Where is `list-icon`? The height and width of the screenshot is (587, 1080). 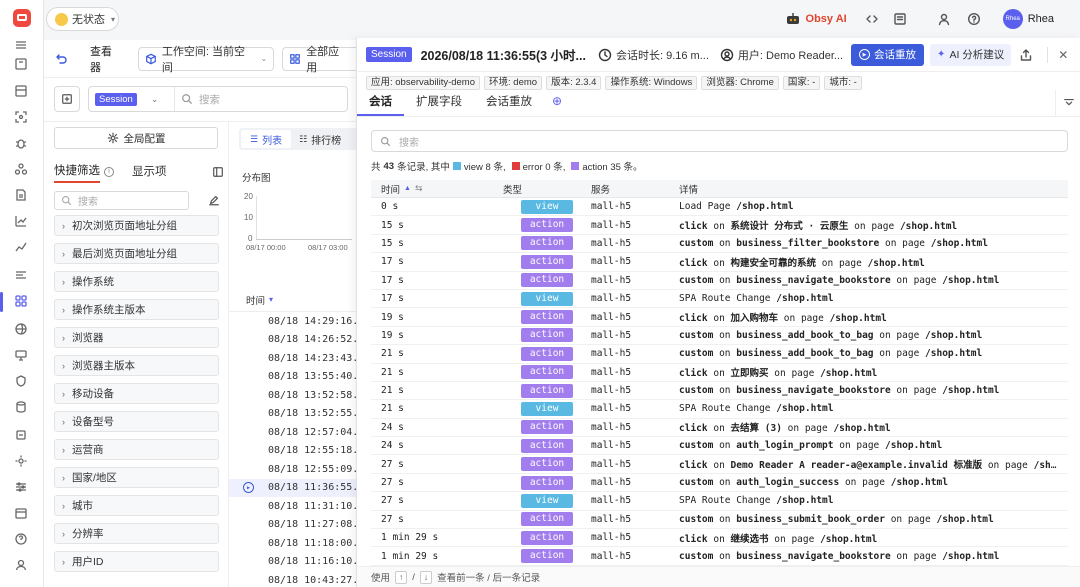 list-icon is located at coordinates (22, 276).